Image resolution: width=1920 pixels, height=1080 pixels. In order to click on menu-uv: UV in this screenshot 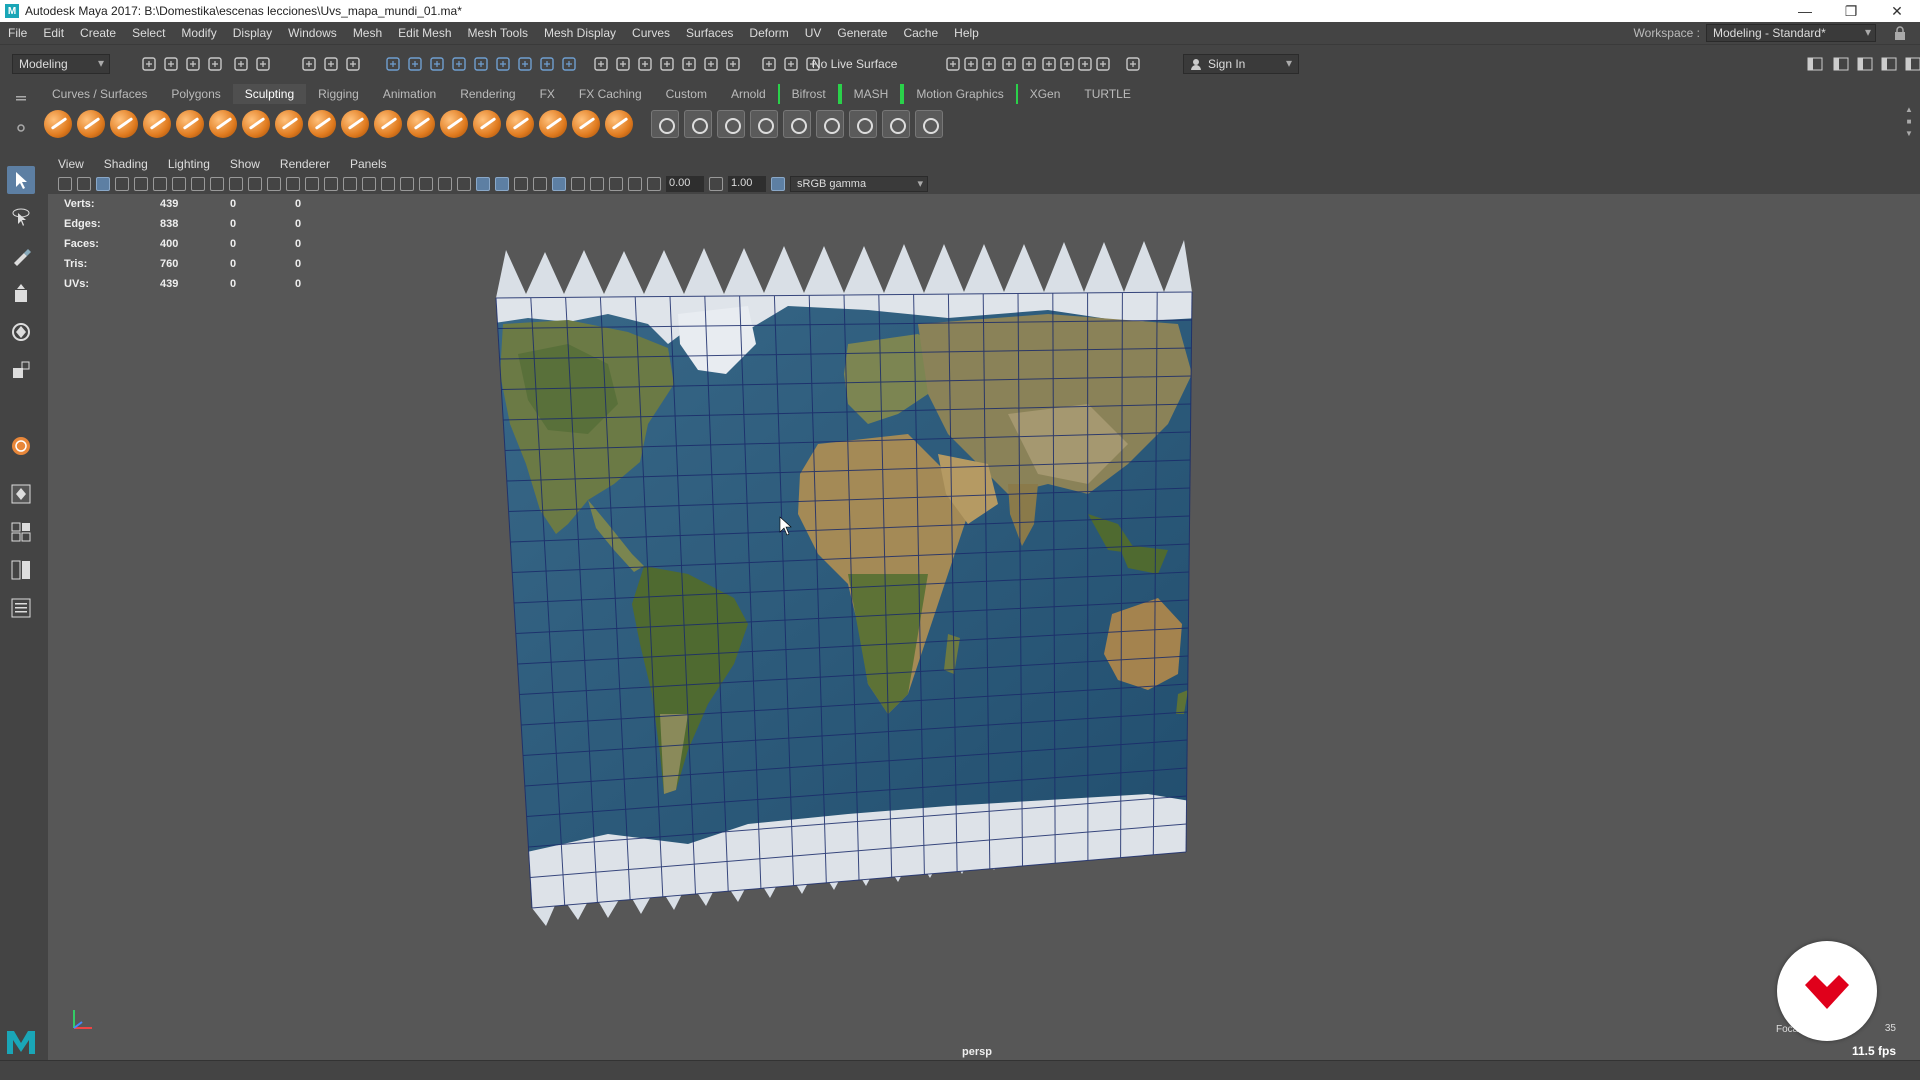, I will do `click(813, 33)`.